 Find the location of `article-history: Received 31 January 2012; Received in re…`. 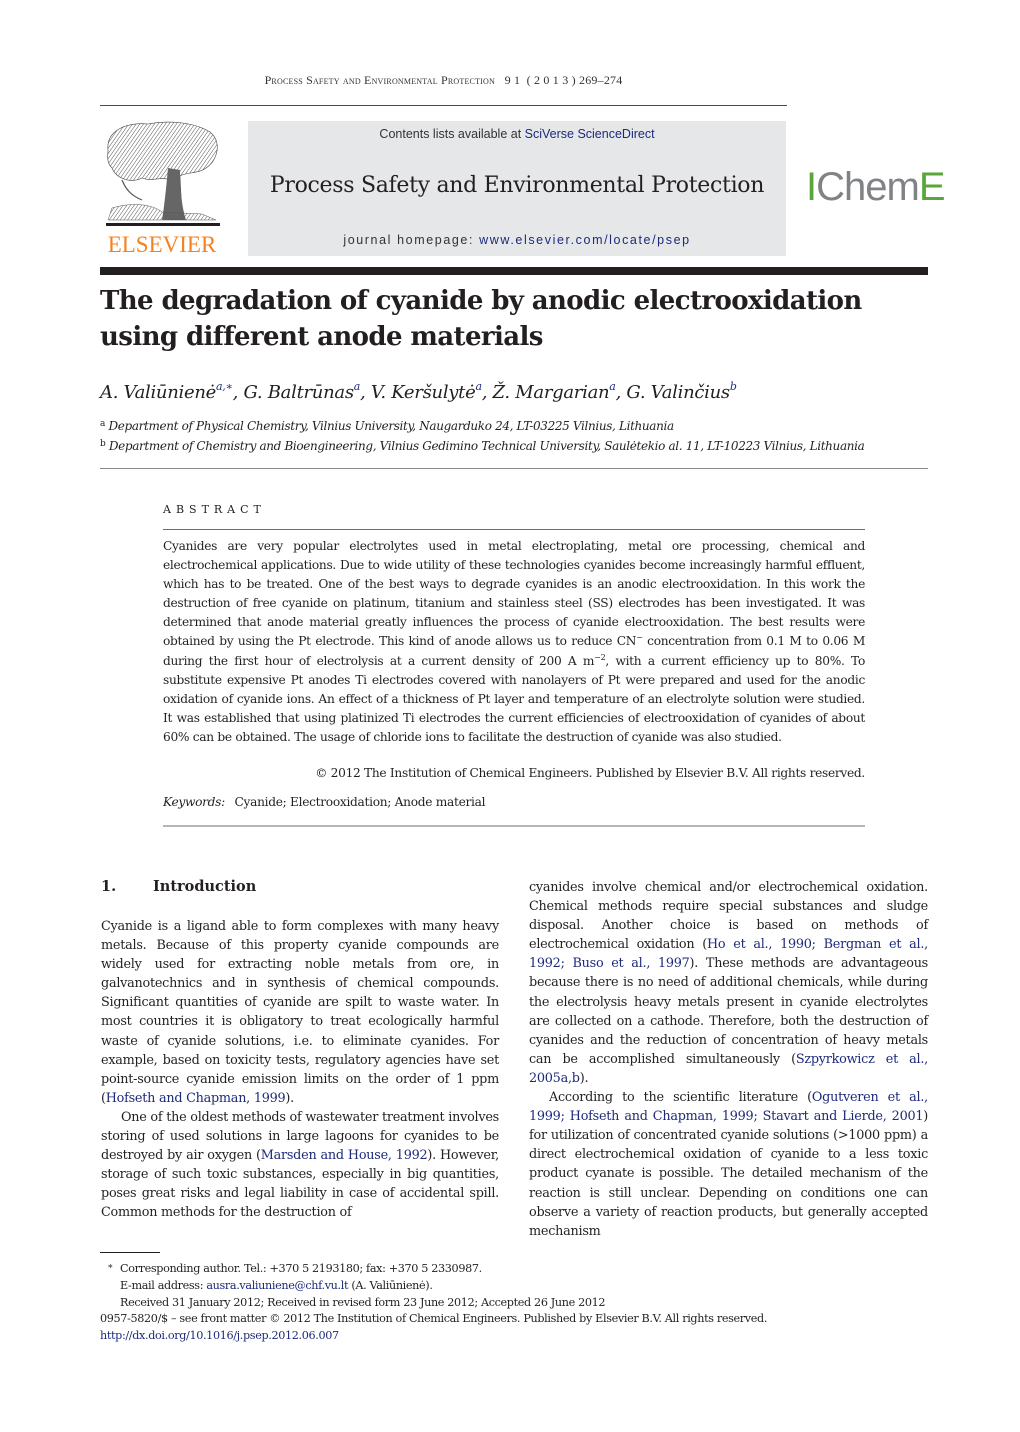

article-history: Received 31 January 2012; Received in re… is located at coordinates (363, 1302).